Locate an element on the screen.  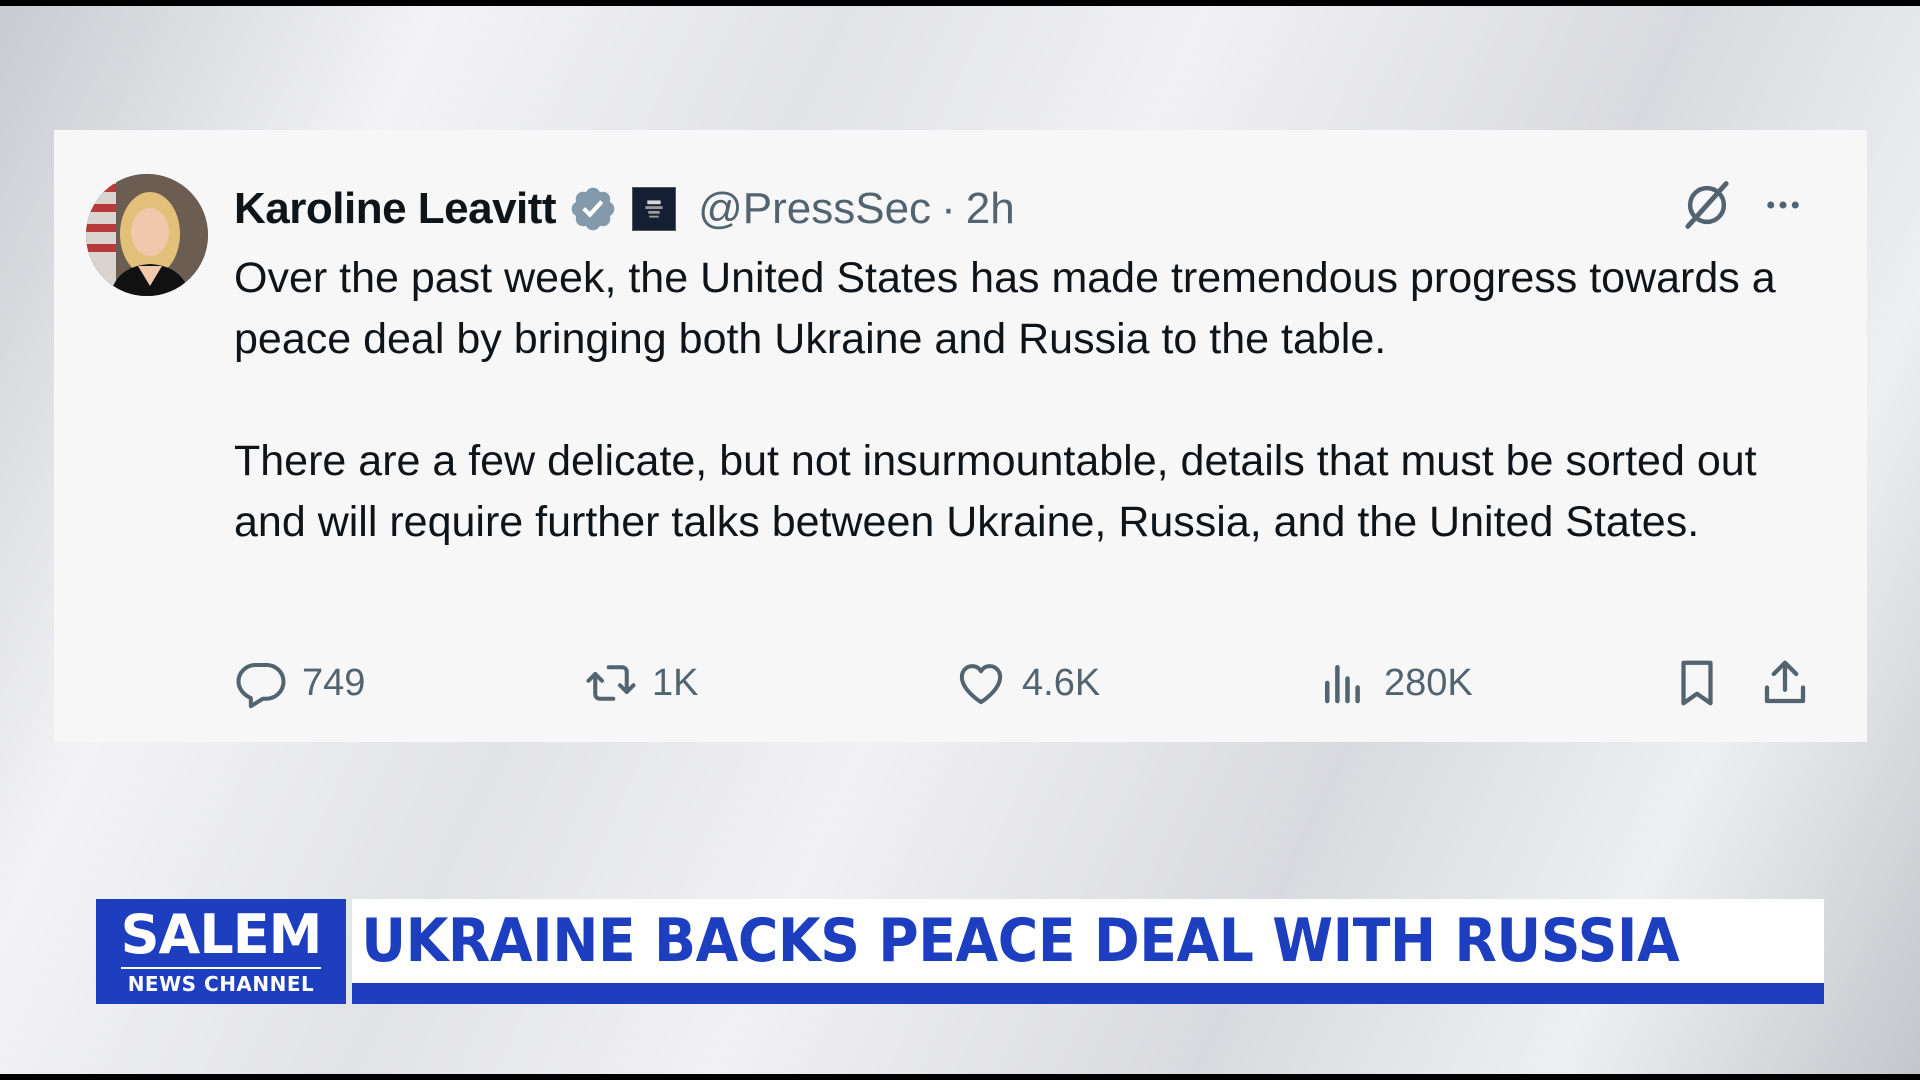
views-button: 280K is located at coordinates (1394, 683).